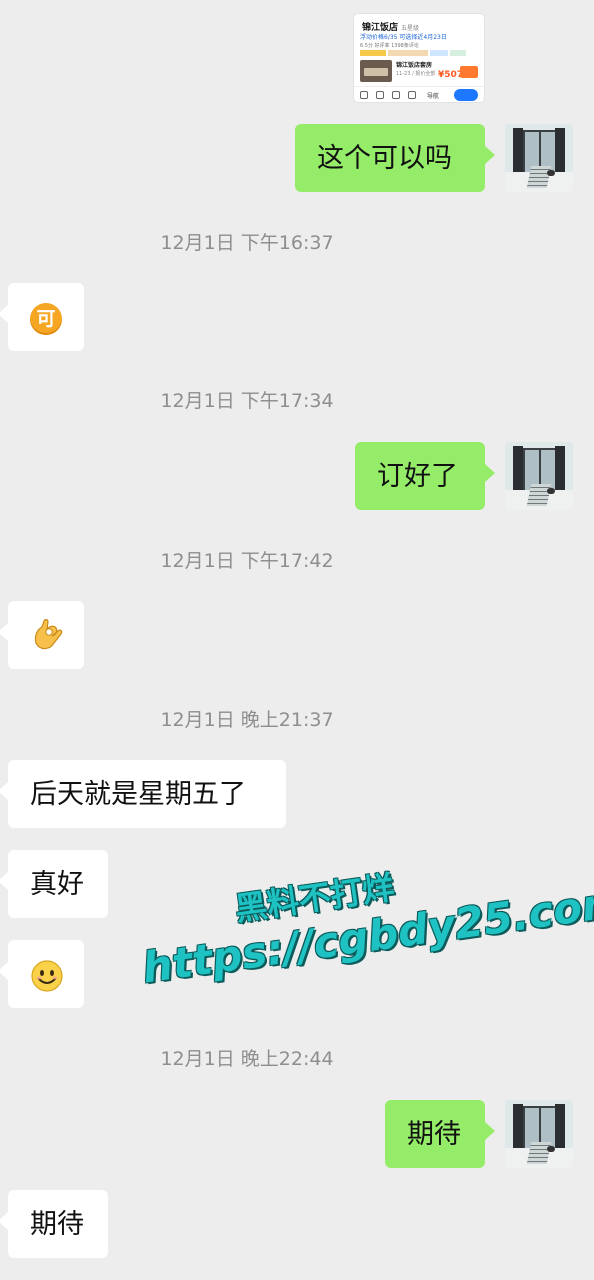 The height and width of the screenshot is (1280, 594). What do you see at coordinates (47, 976) in the screenshot?
I see `smile-icon` at bounding box center [47, 976].